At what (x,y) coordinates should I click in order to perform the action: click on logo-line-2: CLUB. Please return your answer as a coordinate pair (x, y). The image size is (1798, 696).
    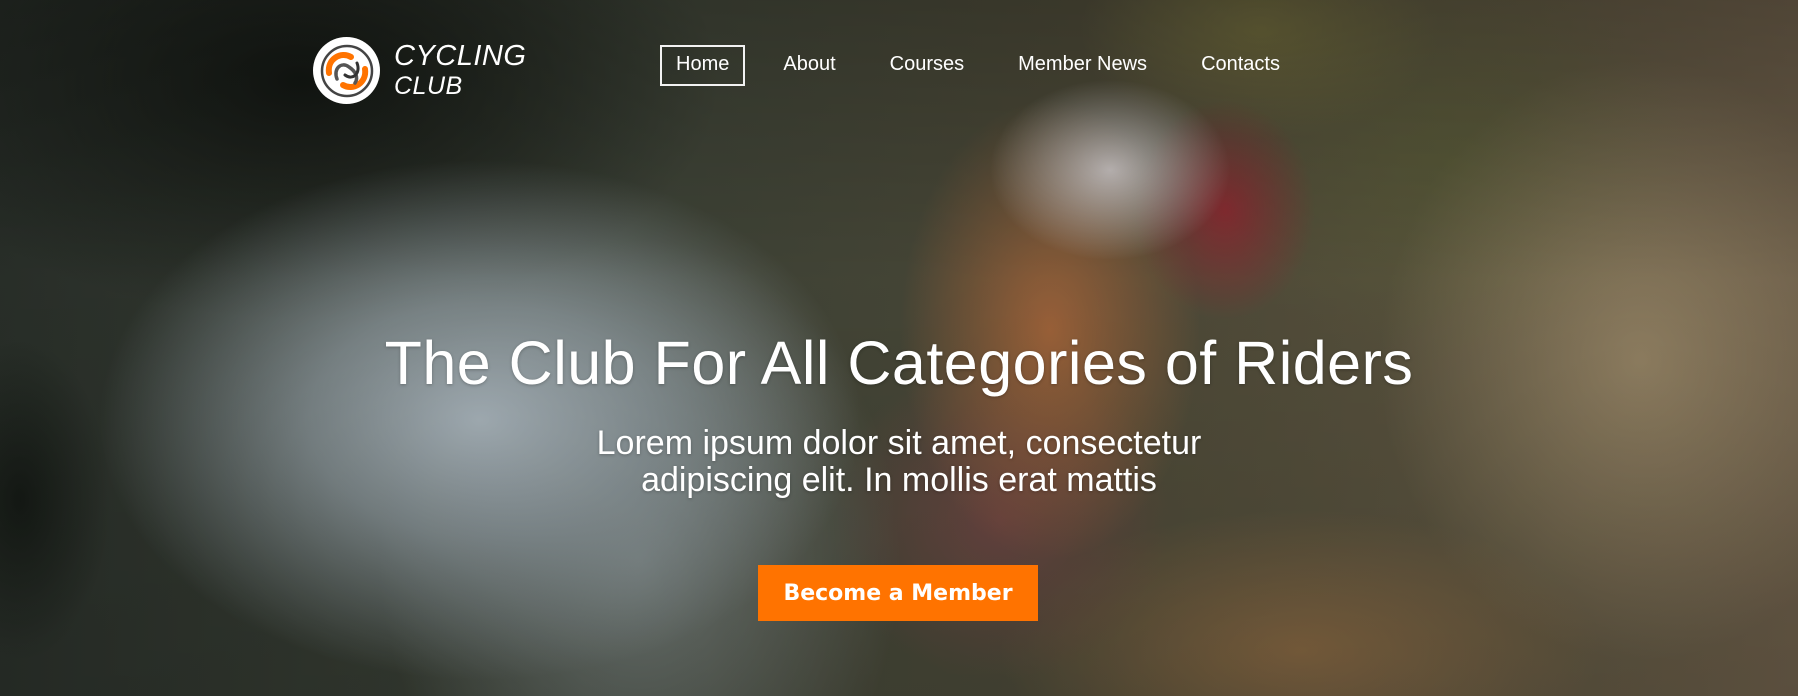
    Looking at the image, I should click on (428, 86).